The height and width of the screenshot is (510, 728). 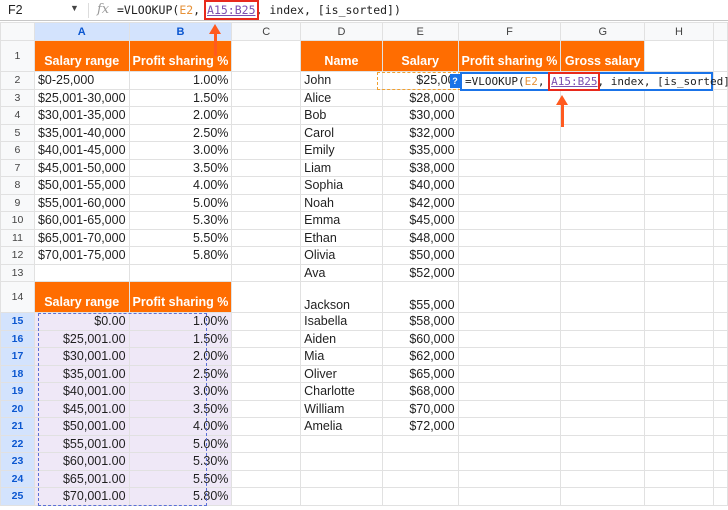 What do you see at coordinates (341, 115) in the screenshot?
I see `employee-name-cell: Bob` at bounding box center [341, 115].